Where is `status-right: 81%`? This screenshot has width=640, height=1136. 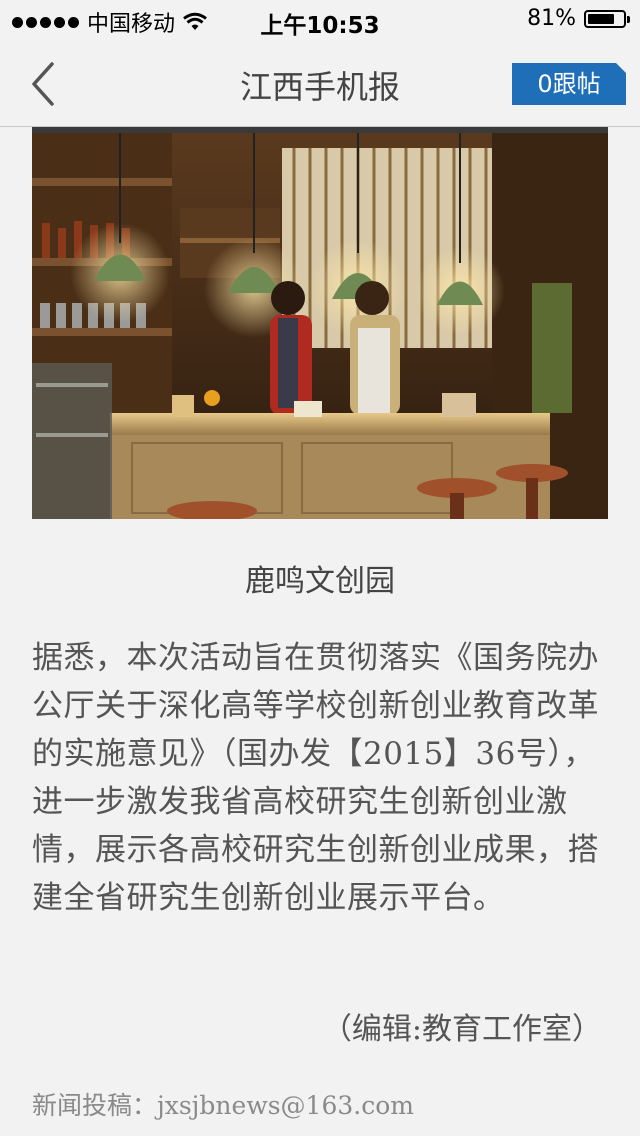 status-right: 81% is located at coordinates (578, 18).